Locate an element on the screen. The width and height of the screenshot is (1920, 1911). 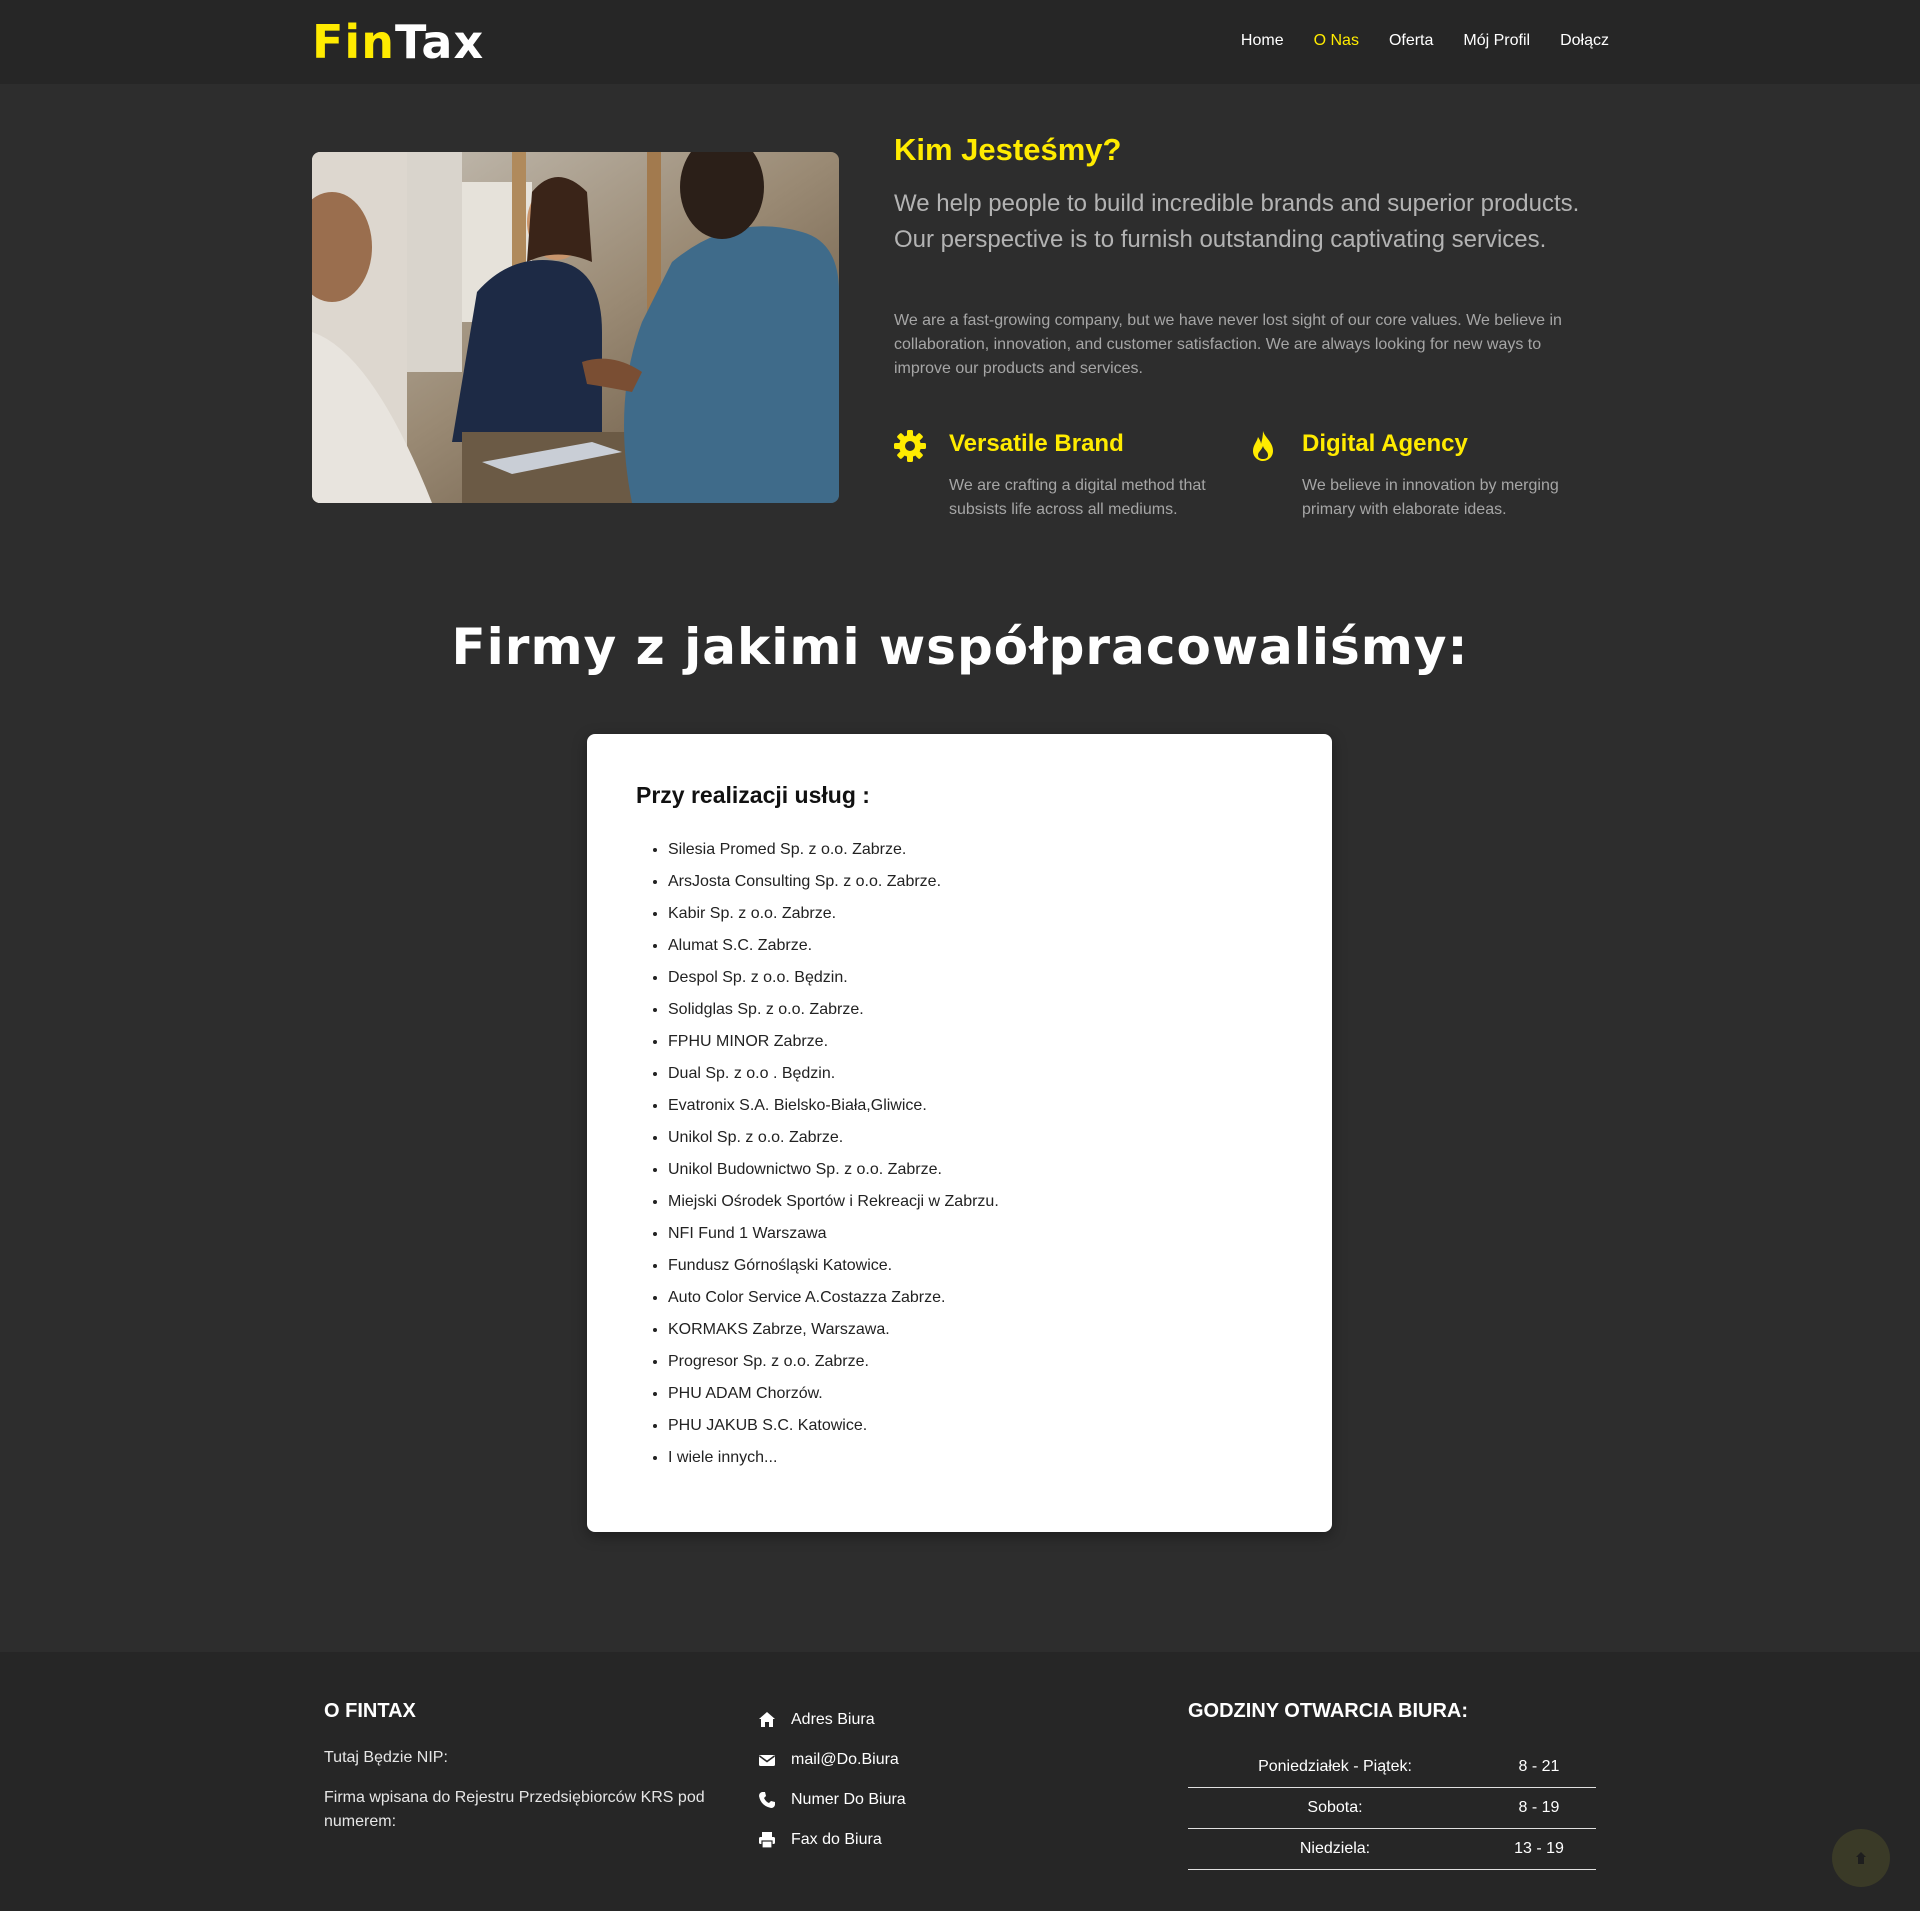
hours-time: 8 - 19 is located at coordinates (1539, 1808).